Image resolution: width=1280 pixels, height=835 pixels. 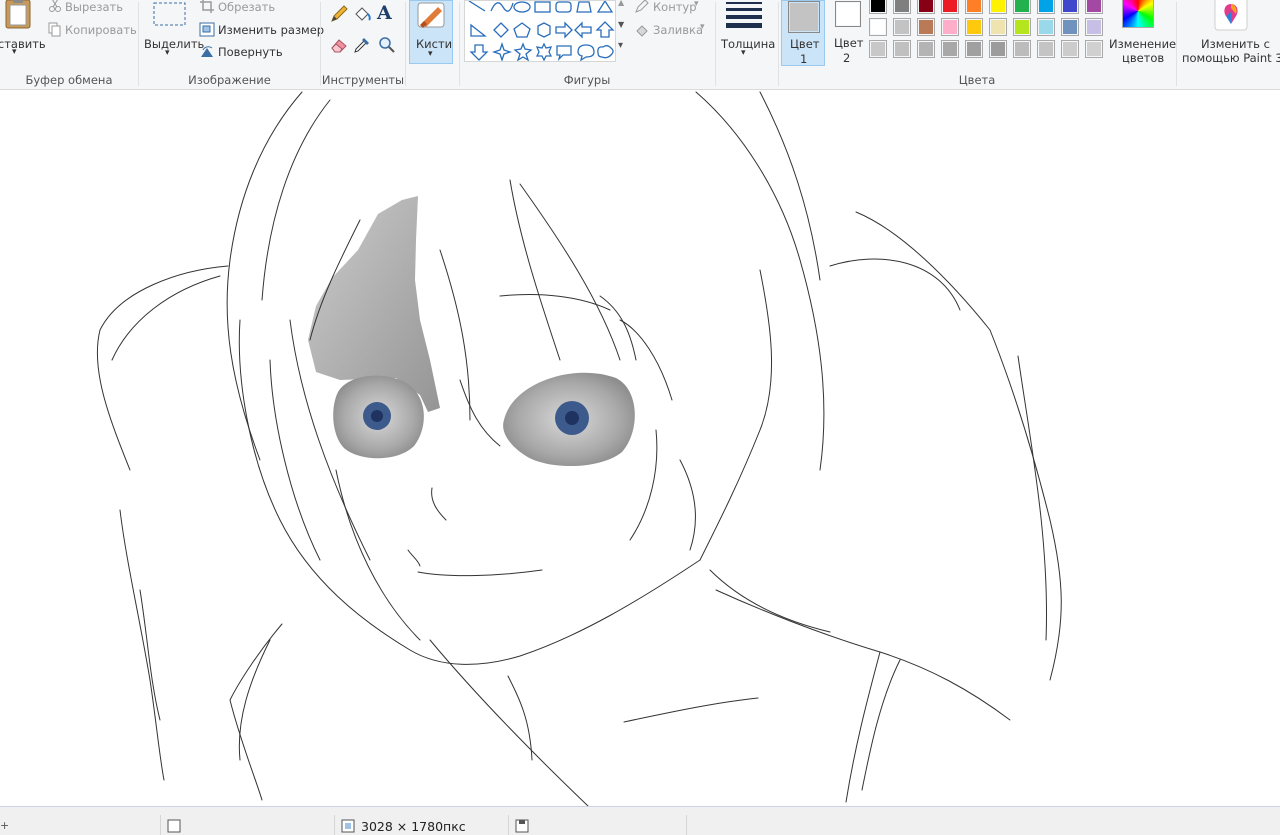 What do you see at coordinates (55, 6) in the screenshot?
I see `scissors-icon` at bounding box center [55, 6].